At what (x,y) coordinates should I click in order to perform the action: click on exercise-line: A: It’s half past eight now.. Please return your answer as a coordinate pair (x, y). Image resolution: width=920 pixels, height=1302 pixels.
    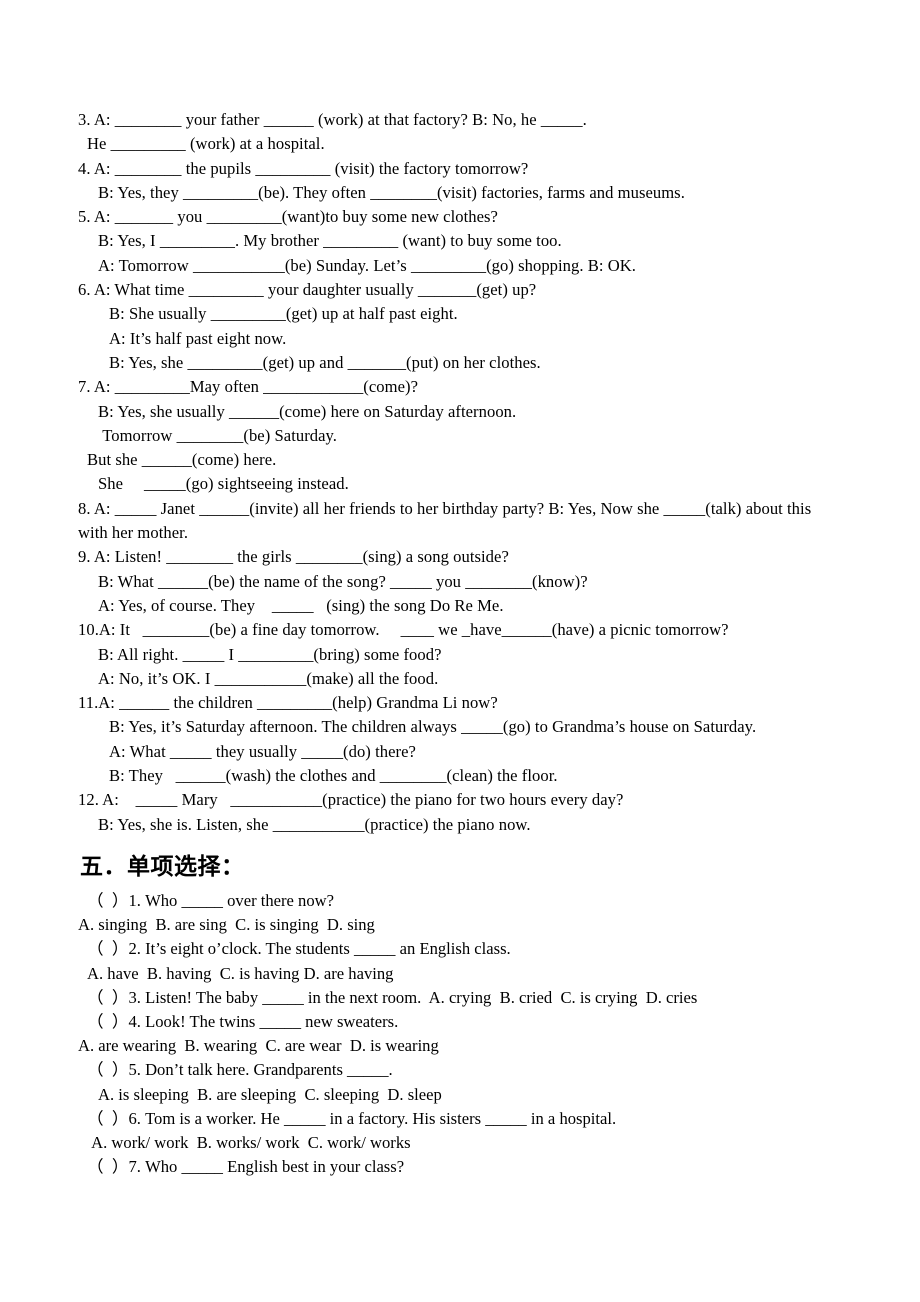
    Looking at the image, I should click on (198, 338).